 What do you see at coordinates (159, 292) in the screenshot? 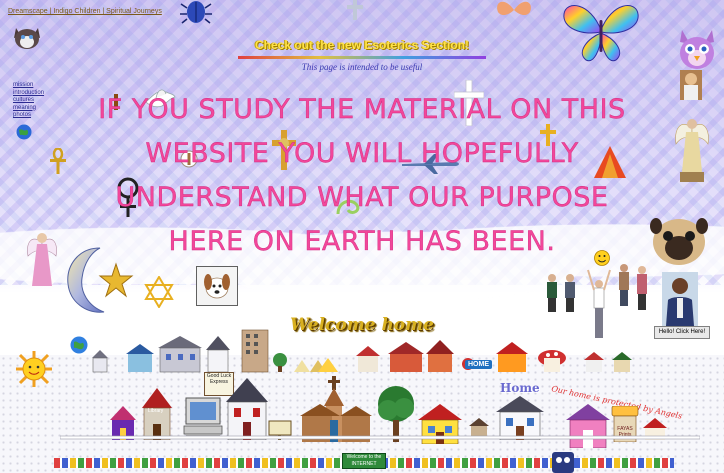
I see `star-of-david-icon` at bounding box center [159, 292].